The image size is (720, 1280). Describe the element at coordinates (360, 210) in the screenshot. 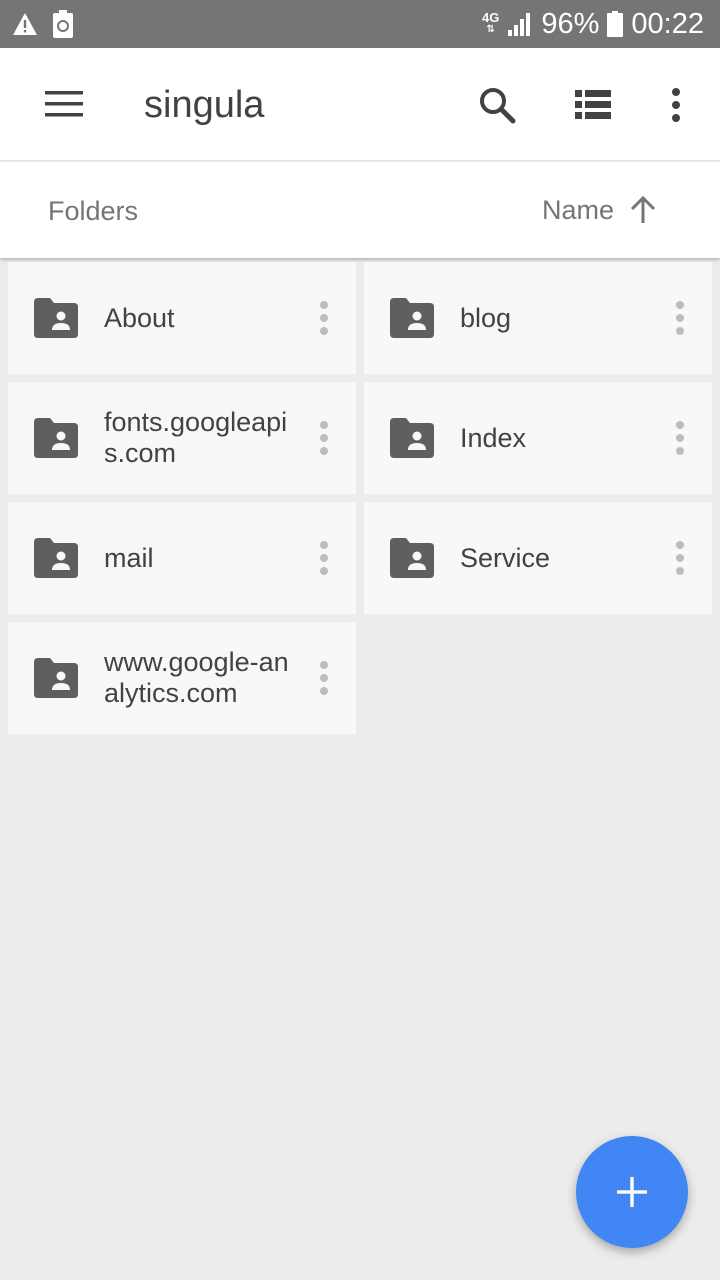

I see `sort-bar: Folders Name` at that location.